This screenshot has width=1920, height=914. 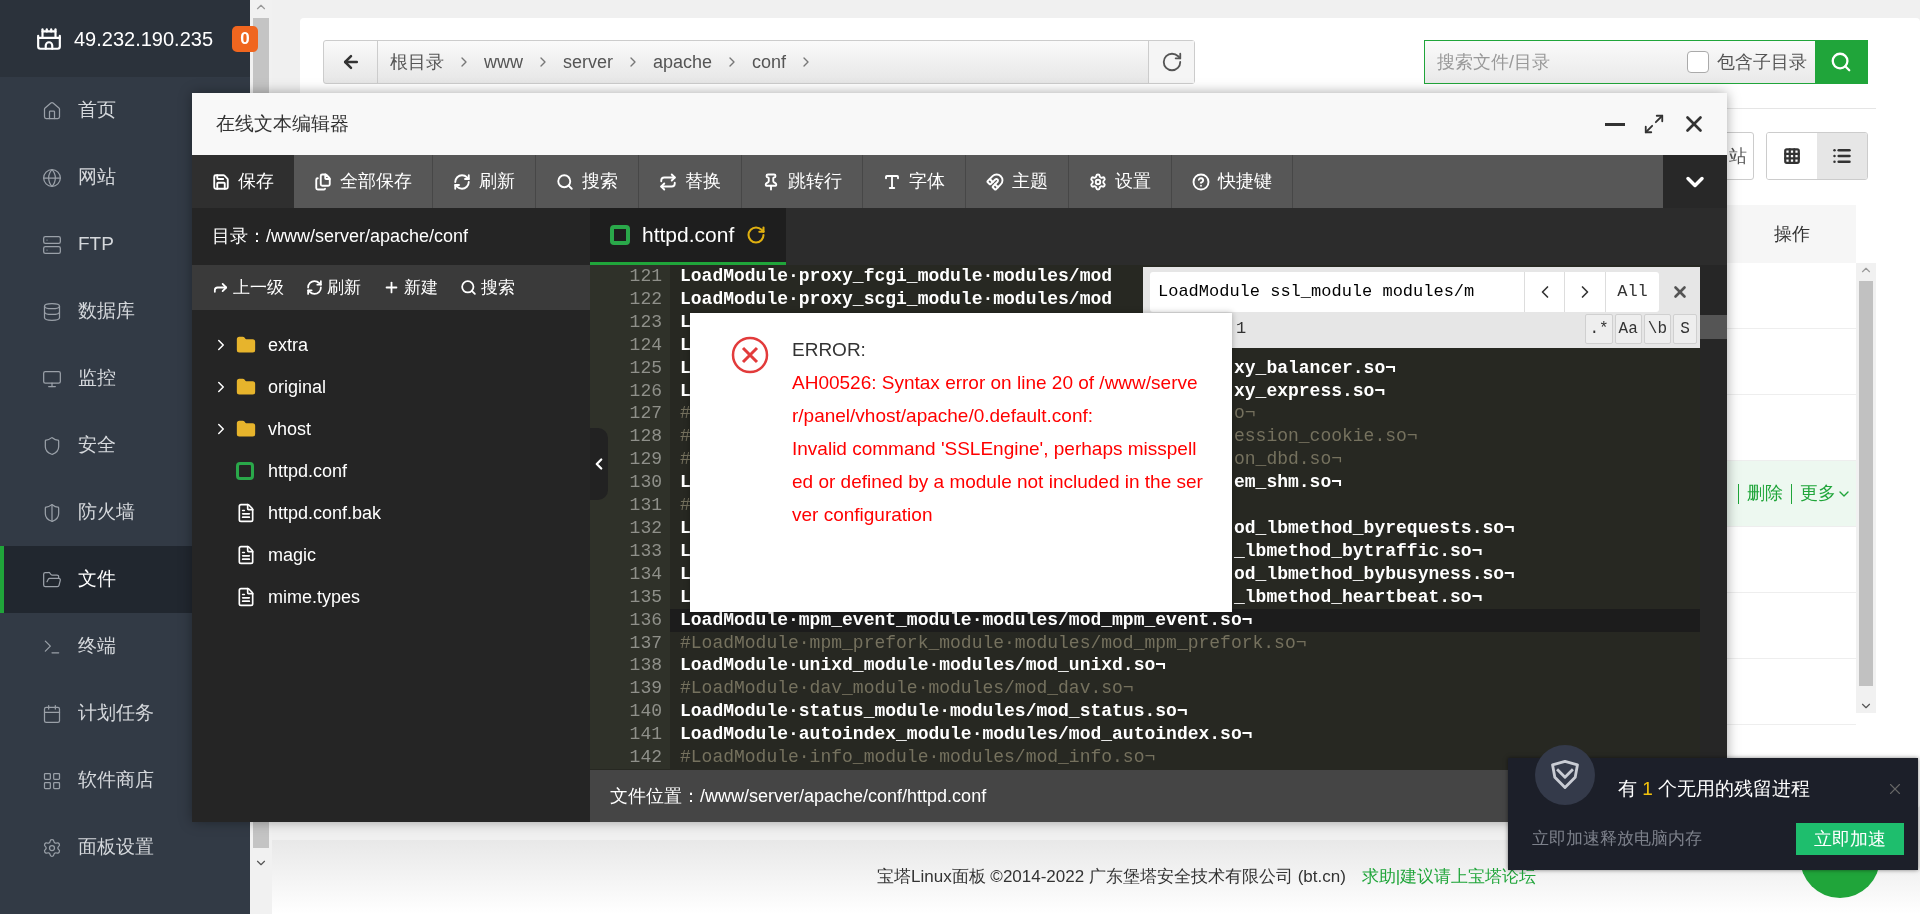 What do you see at coordinates (1680, 292) in the screenshot?
I see `close-icon` at bounding box center [1680, 292].